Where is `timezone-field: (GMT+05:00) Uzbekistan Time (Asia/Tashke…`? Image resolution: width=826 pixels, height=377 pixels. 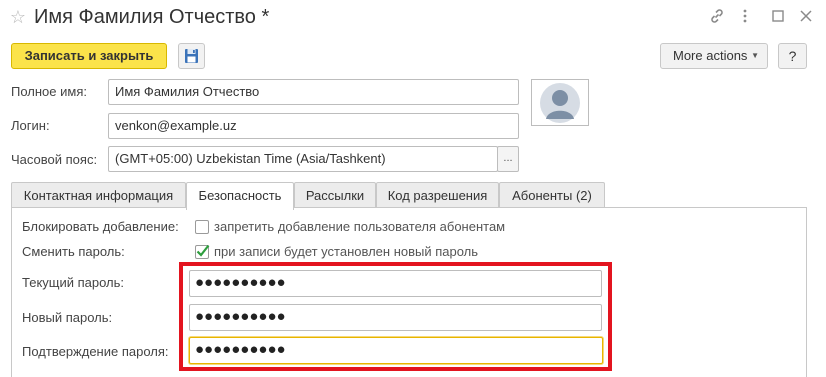 timezone-field: (GMT+05:00) Uzbekistan Time (Asia/Tashke… is located at coordinates (303, 159).